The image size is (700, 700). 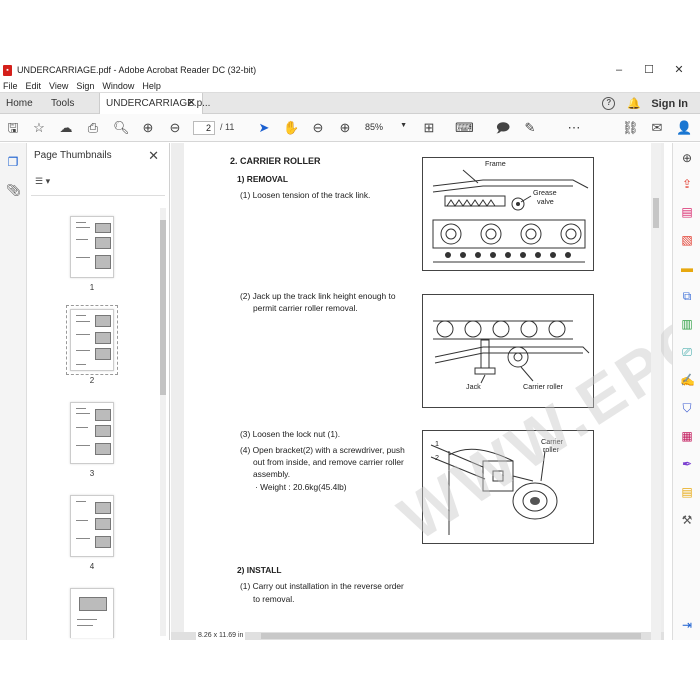 I want to click on tab-home: Home, so click(x=19, y=103).